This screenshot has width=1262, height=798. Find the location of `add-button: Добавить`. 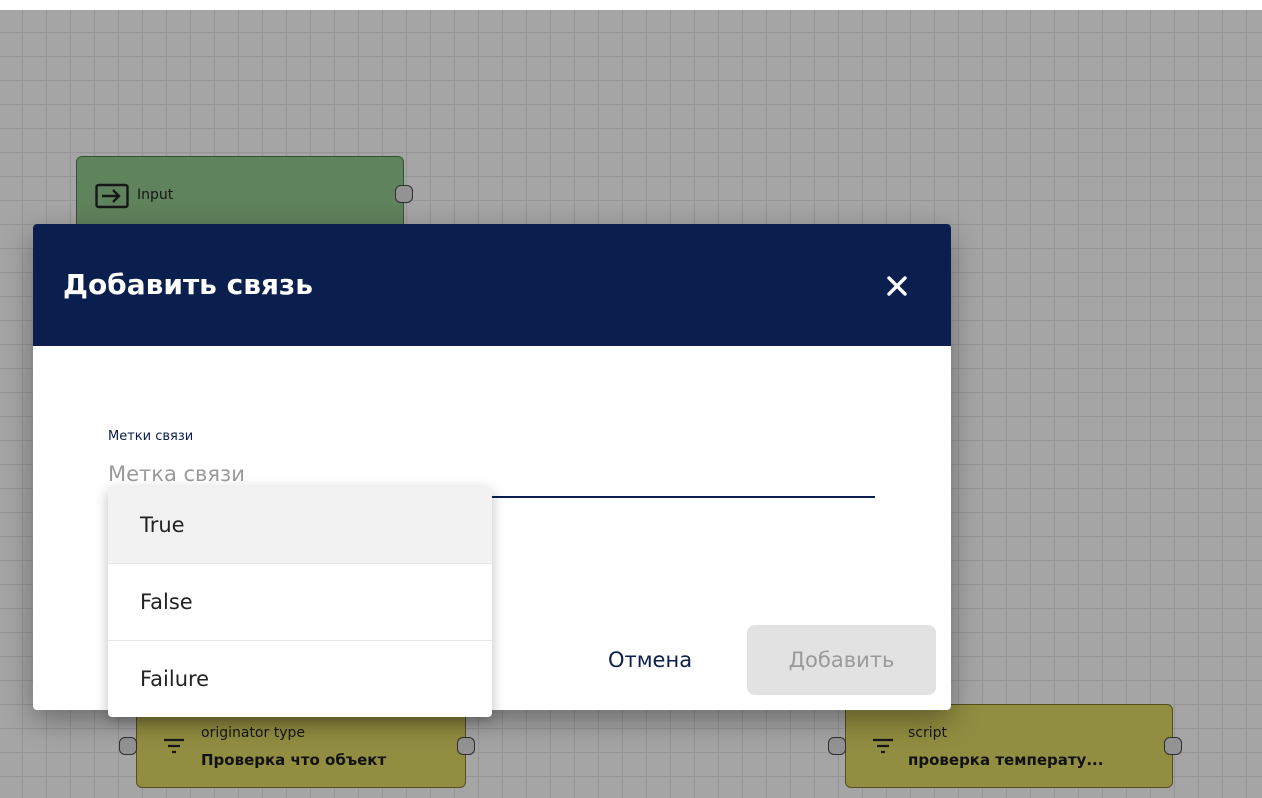

add-button: Добавить is located at coordinates (841, 660).